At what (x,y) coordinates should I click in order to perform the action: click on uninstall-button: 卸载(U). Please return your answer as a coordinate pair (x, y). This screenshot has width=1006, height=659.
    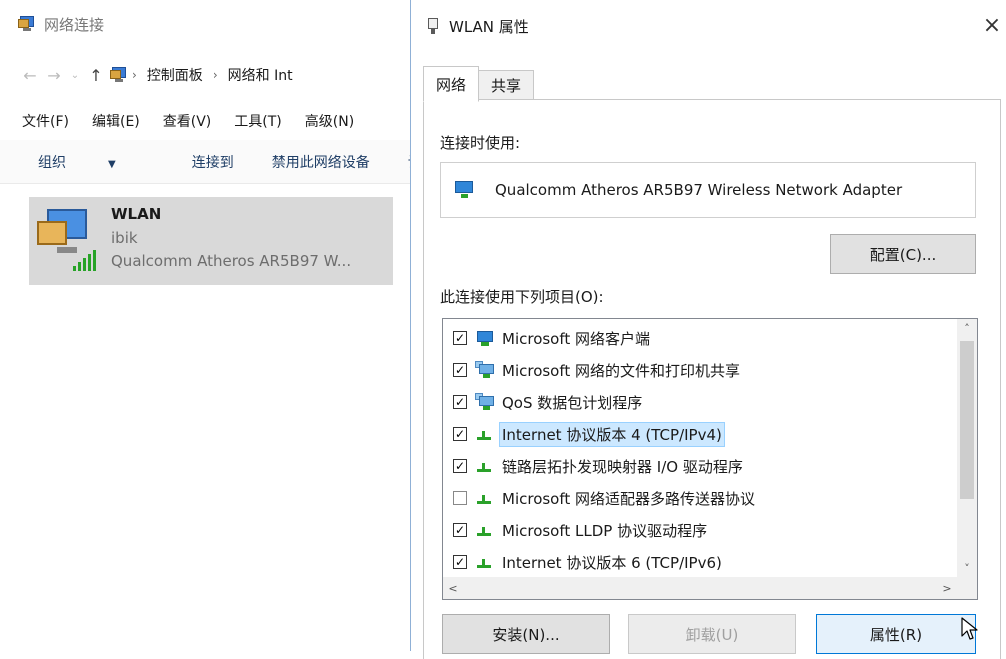
    Looking at the image, I should click on (712, 634).